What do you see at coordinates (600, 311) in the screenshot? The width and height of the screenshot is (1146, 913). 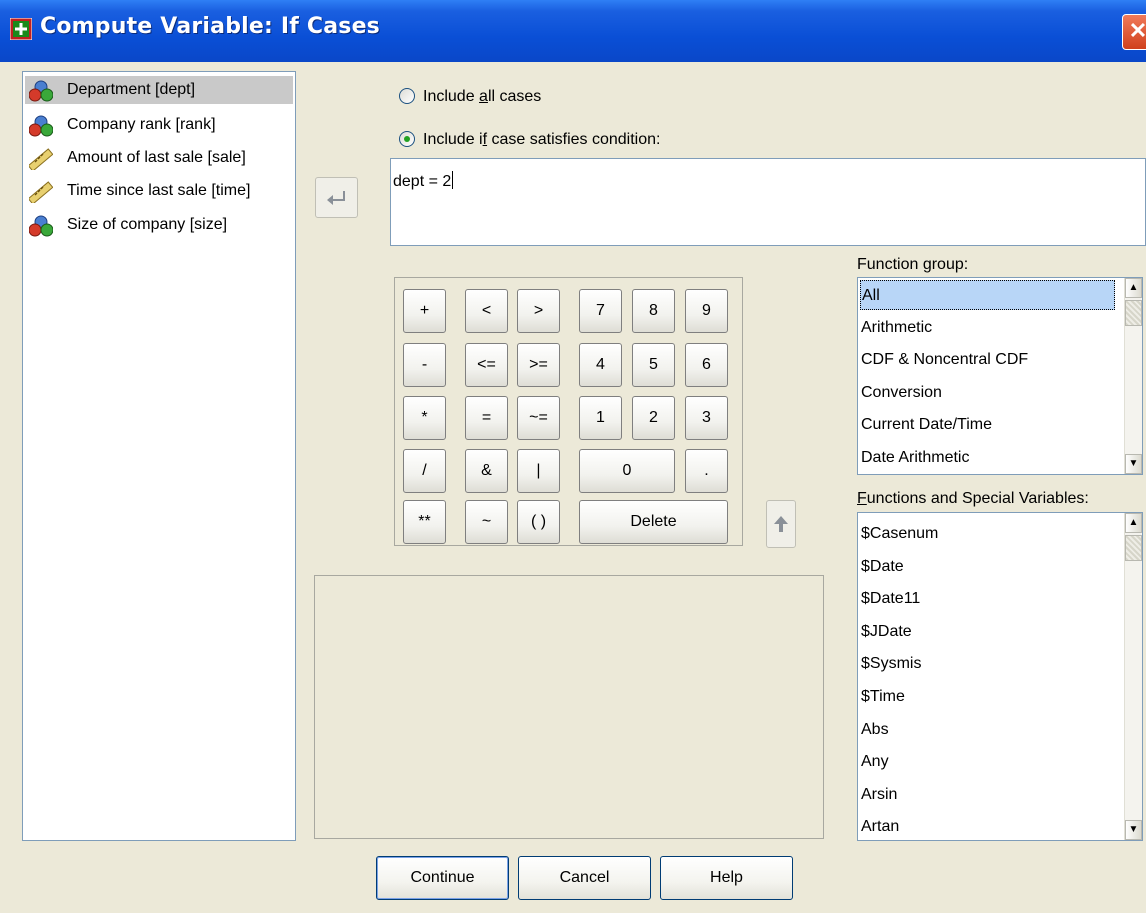 I see `keypad-key: 7` at bounding box center [600, 311].